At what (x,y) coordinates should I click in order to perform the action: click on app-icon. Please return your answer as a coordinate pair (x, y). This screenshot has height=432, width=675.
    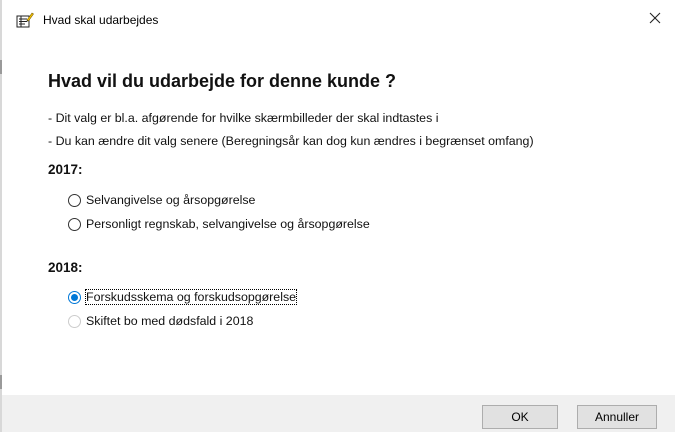
    Looking at the image, I should click on (25, 20).